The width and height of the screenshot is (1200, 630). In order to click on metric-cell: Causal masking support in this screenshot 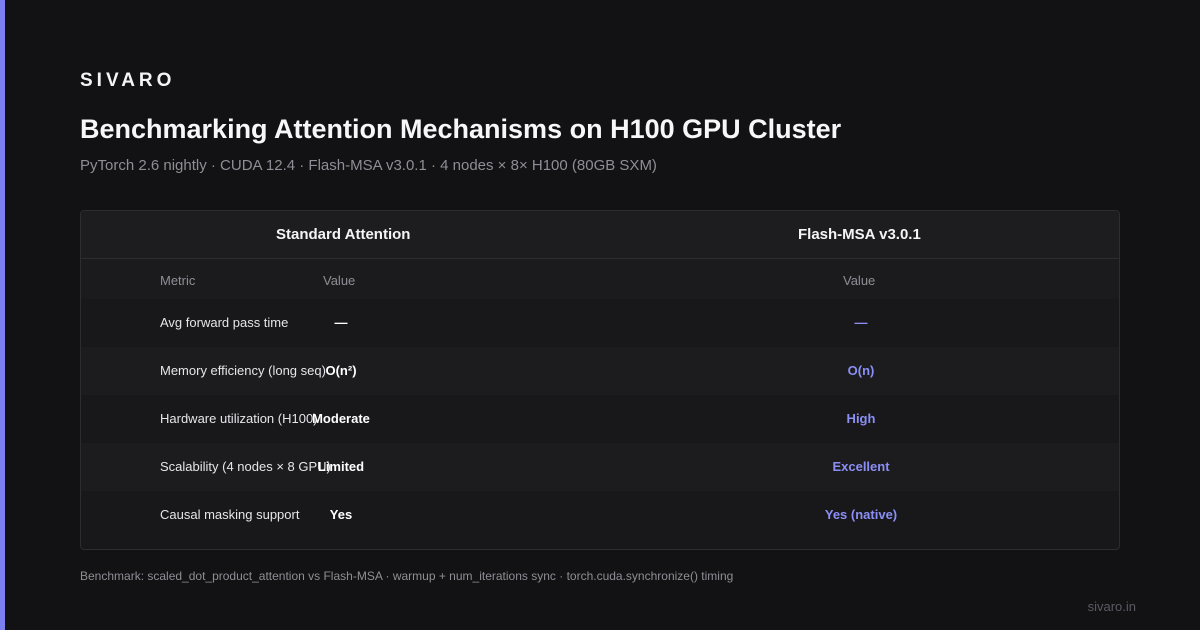, I will do `click(230, 514)`.